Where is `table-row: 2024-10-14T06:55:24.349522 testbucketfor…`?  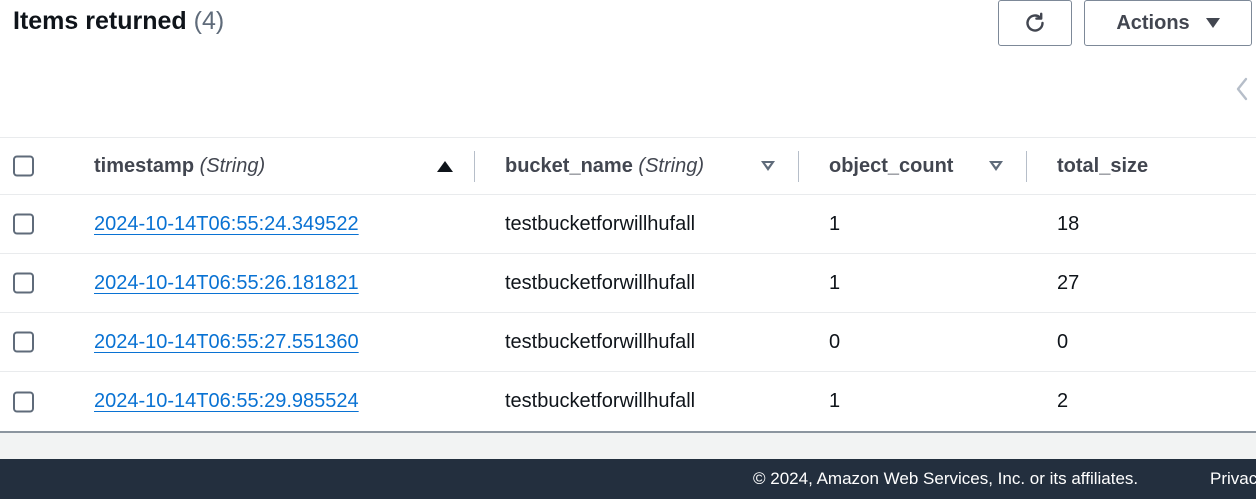 table-row: 2024-10-14T06:55:24.349522 testbucketfor… is located at coordinates (628, 224).